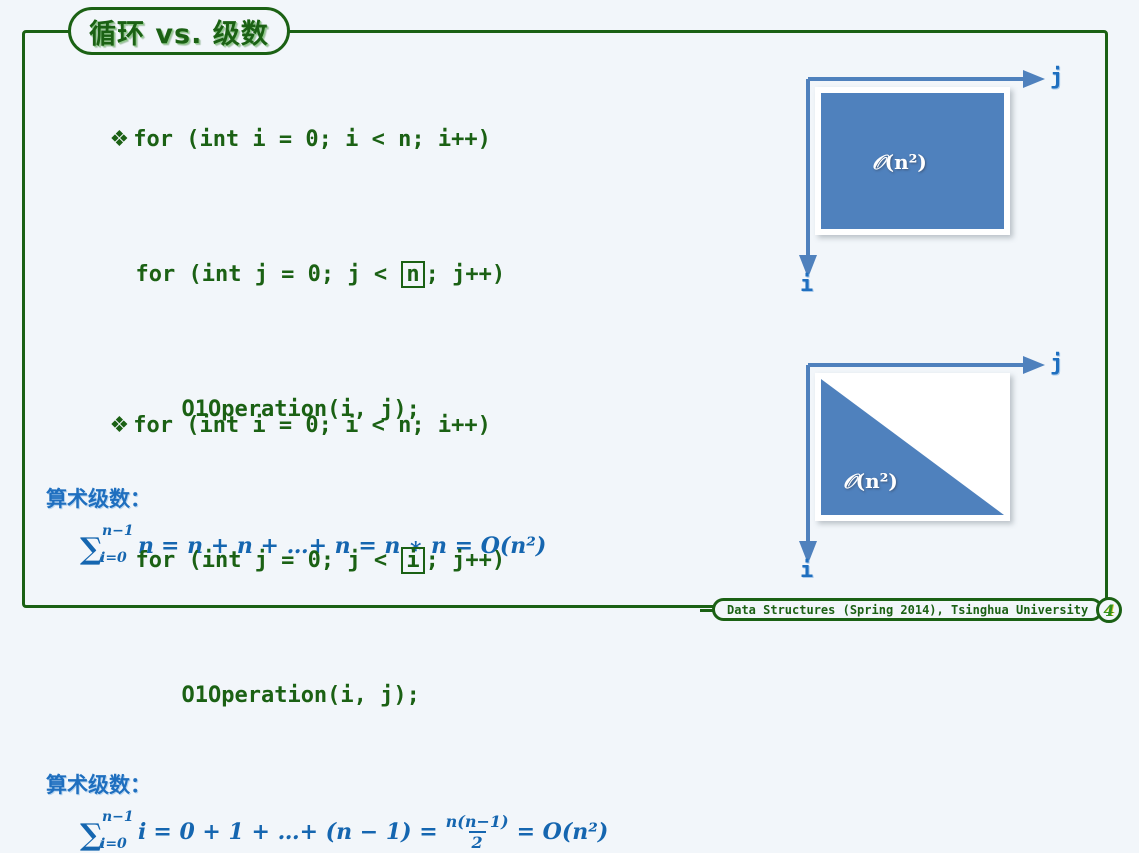 This screenshot has width=1139, height=853. I want to click on fraction-numerator: n(n−1), so click(477, 821).